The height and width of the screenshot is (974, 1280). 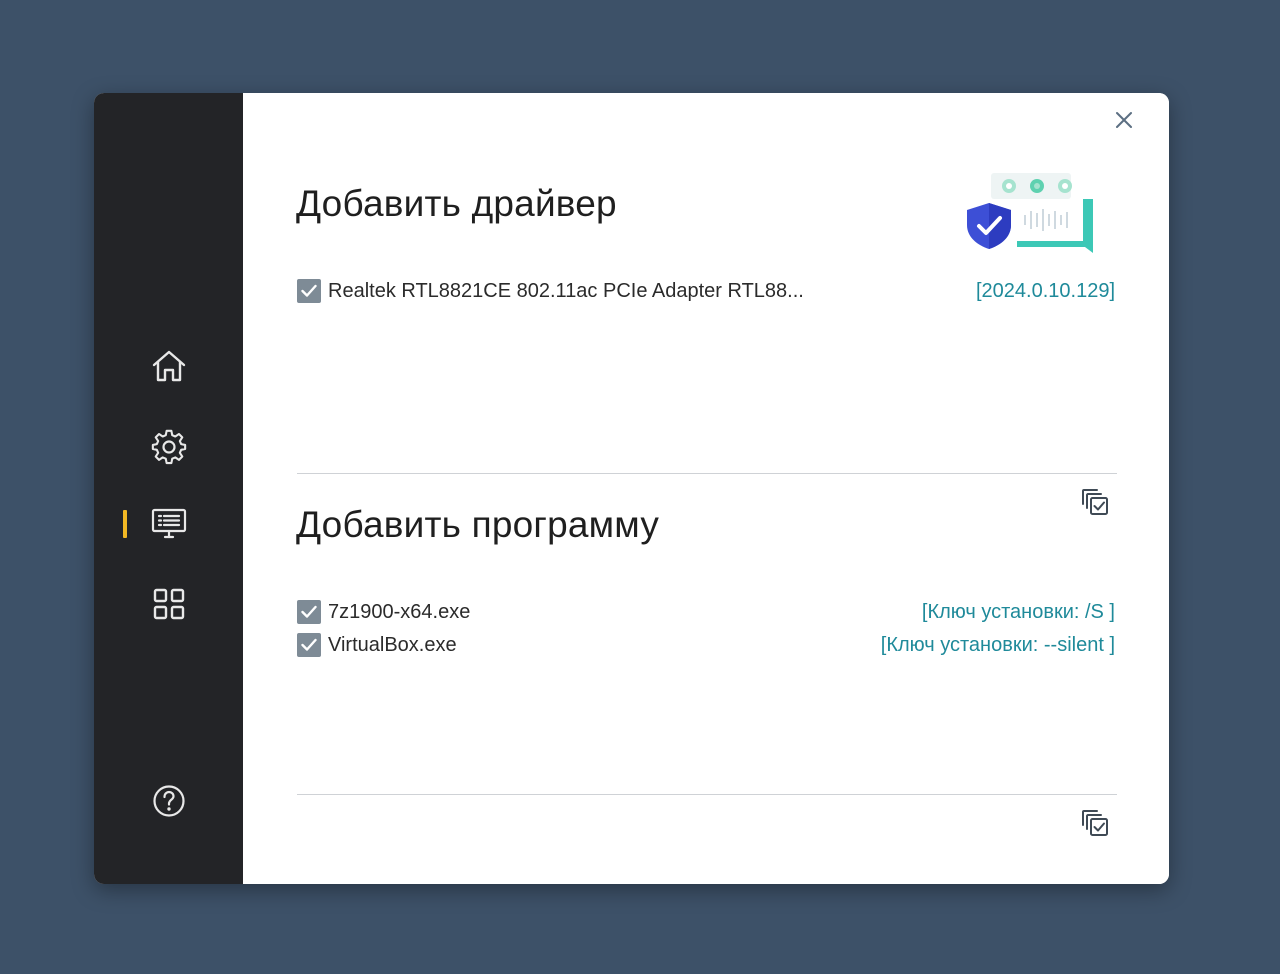 What do you see at coordinates (998, 645) in the screenshot?
I see `install-key-link: [Ключ установки: --silent ]` at bounding box center [998, 645].